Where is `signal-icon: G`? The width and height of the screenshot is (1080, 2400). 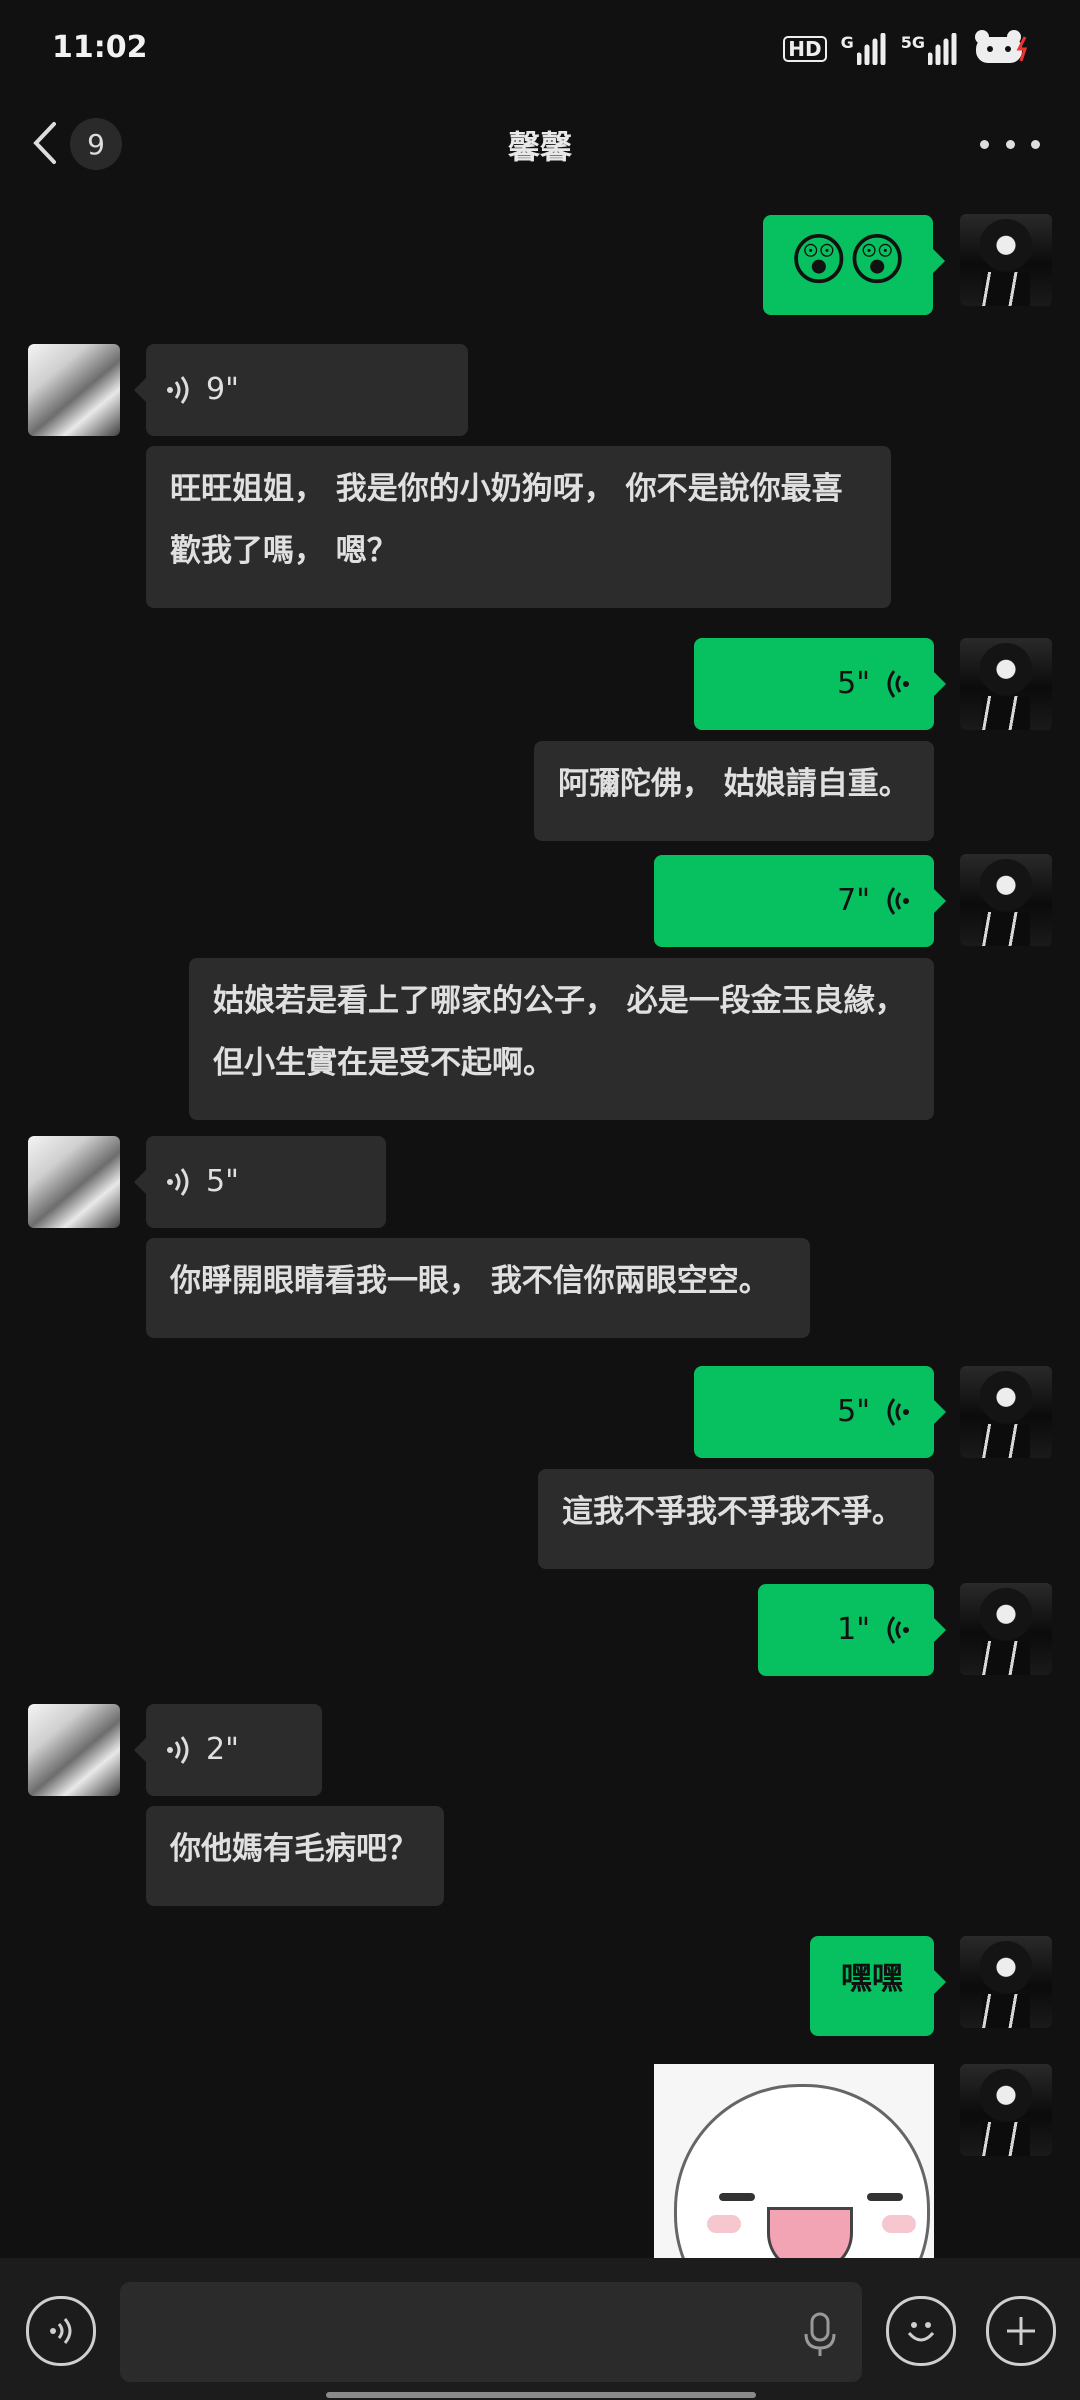
signal-icon: G is located at coordinates (864, 49).